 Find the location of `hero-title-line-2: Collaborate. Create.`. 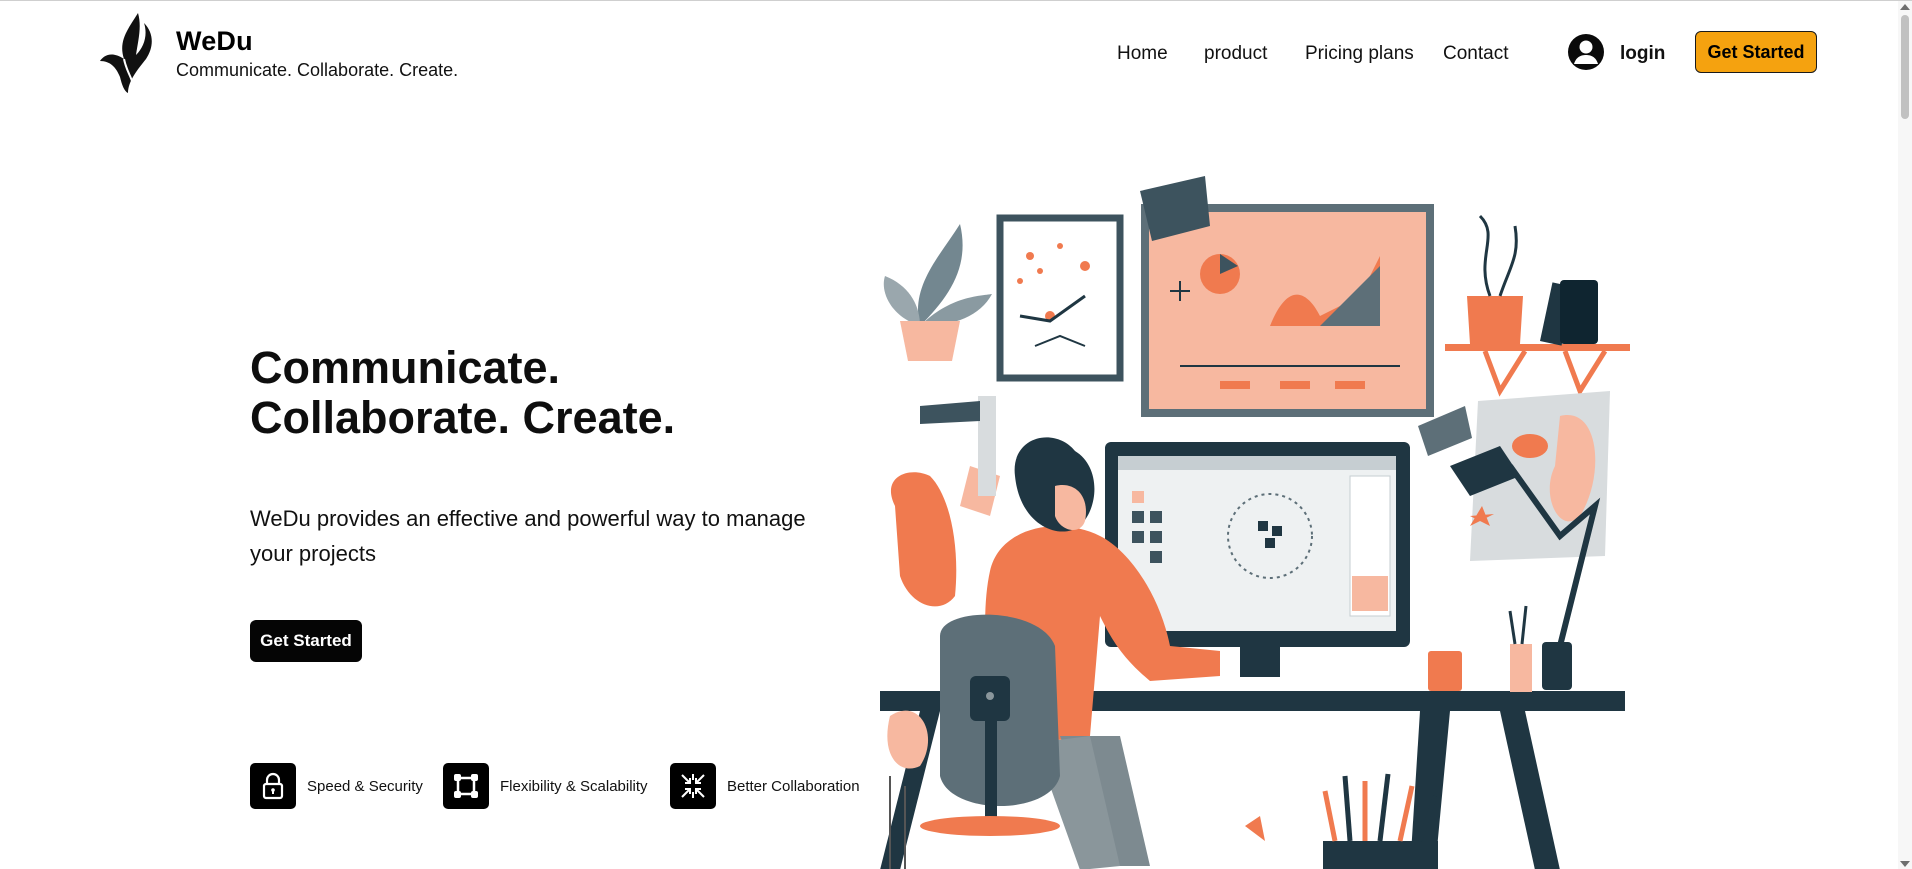

hero-title-line-2: Collaborate. Create. is located at coordinates (463, 417).